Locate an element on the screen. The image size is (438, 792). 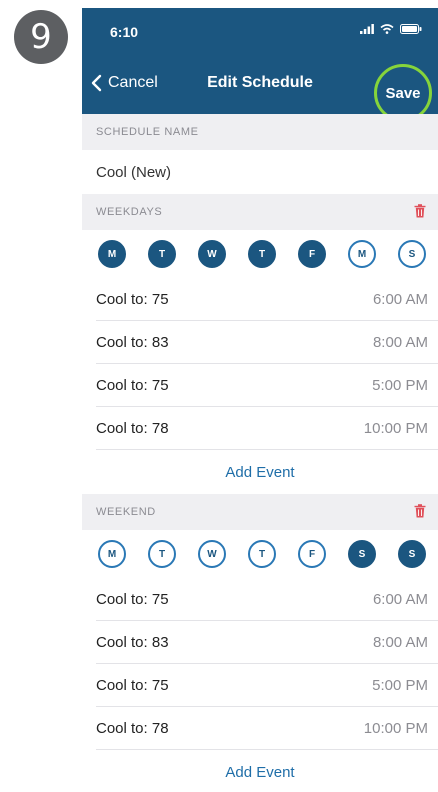
weekend-add-event-button: Add Event is located at coordinates (260, 771).